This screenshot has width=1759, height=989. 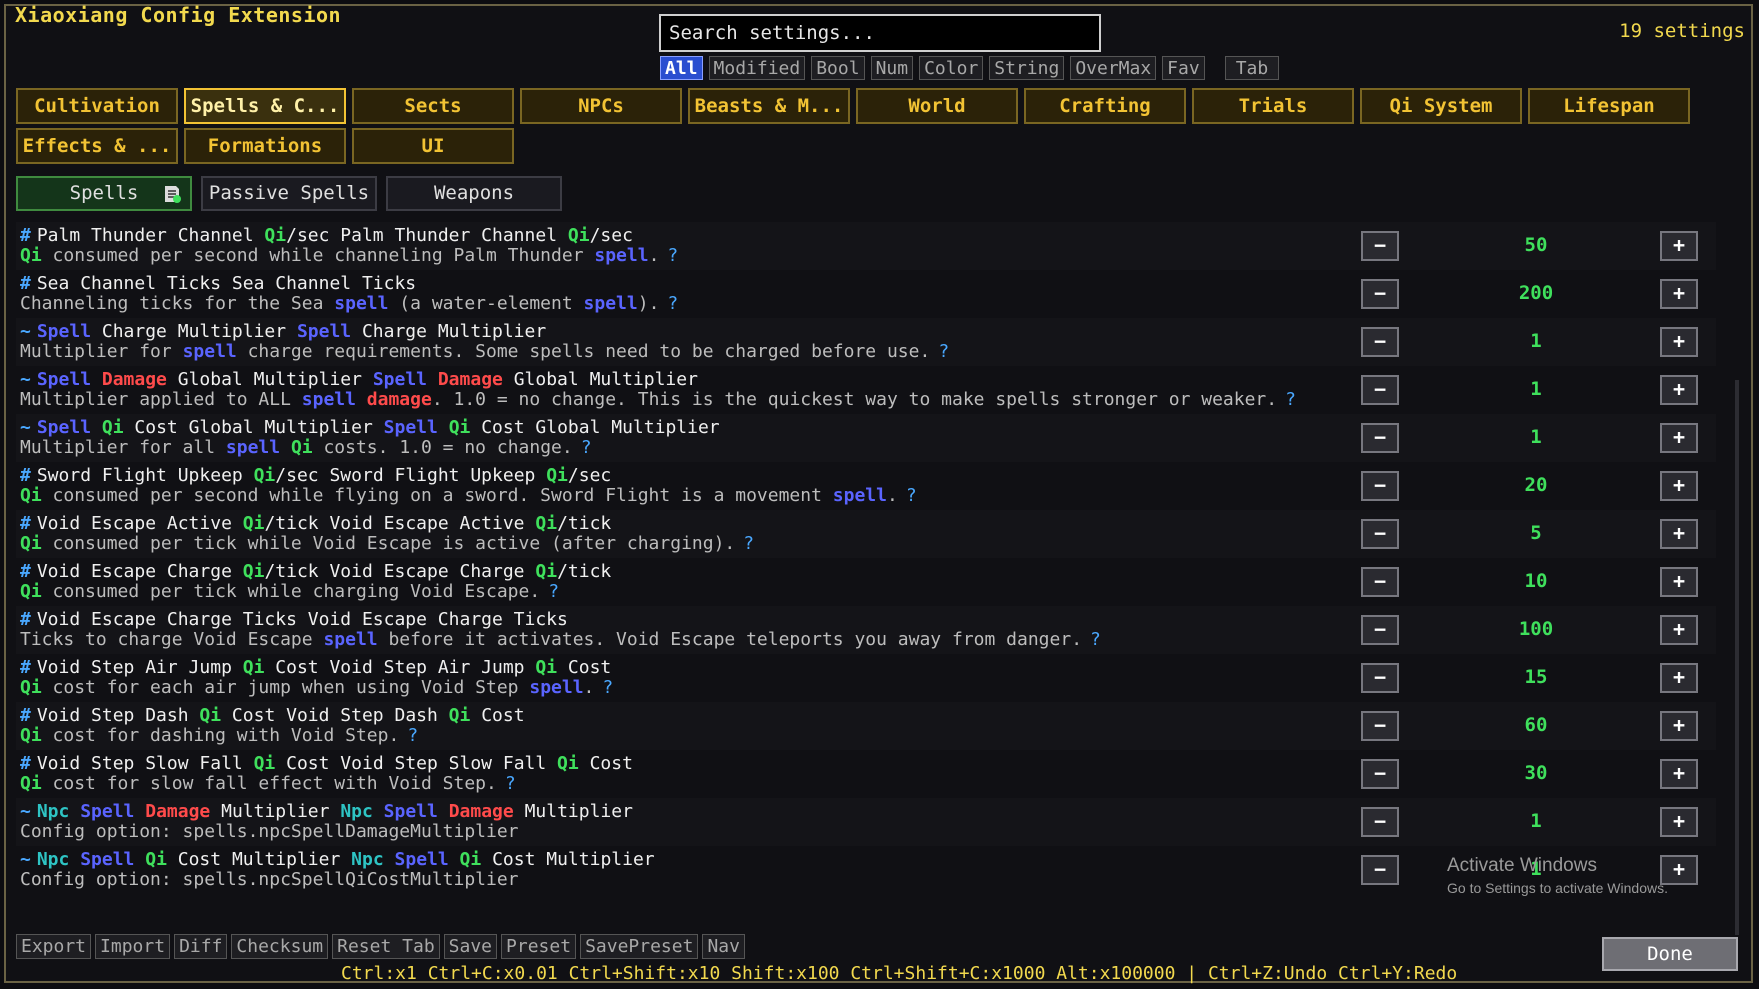 I want to click on filter-tab: Tab, so click(x=1252, y=68).